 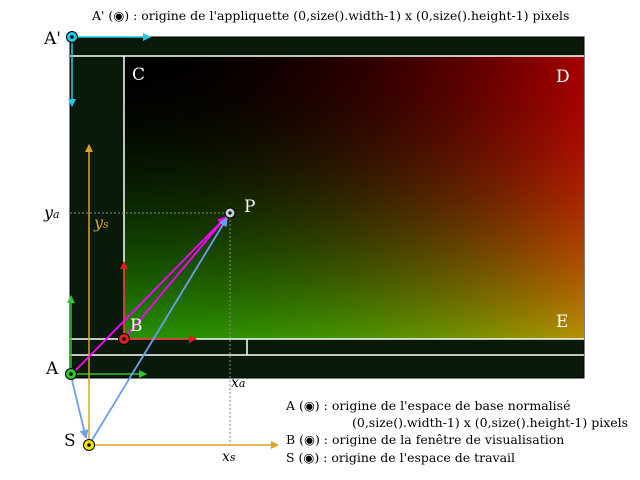 I want to click on origin-A-prime-marker, so click(x=72, y=37).